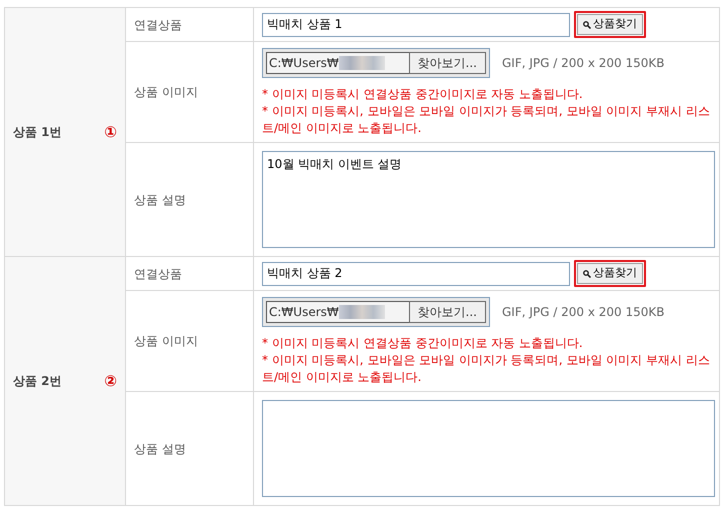 The height and width of the screenshot is (512, 724). Describe the element at coordinates (37, 381) in the screenshot. I see `section-label: 상품 2번` at that location.